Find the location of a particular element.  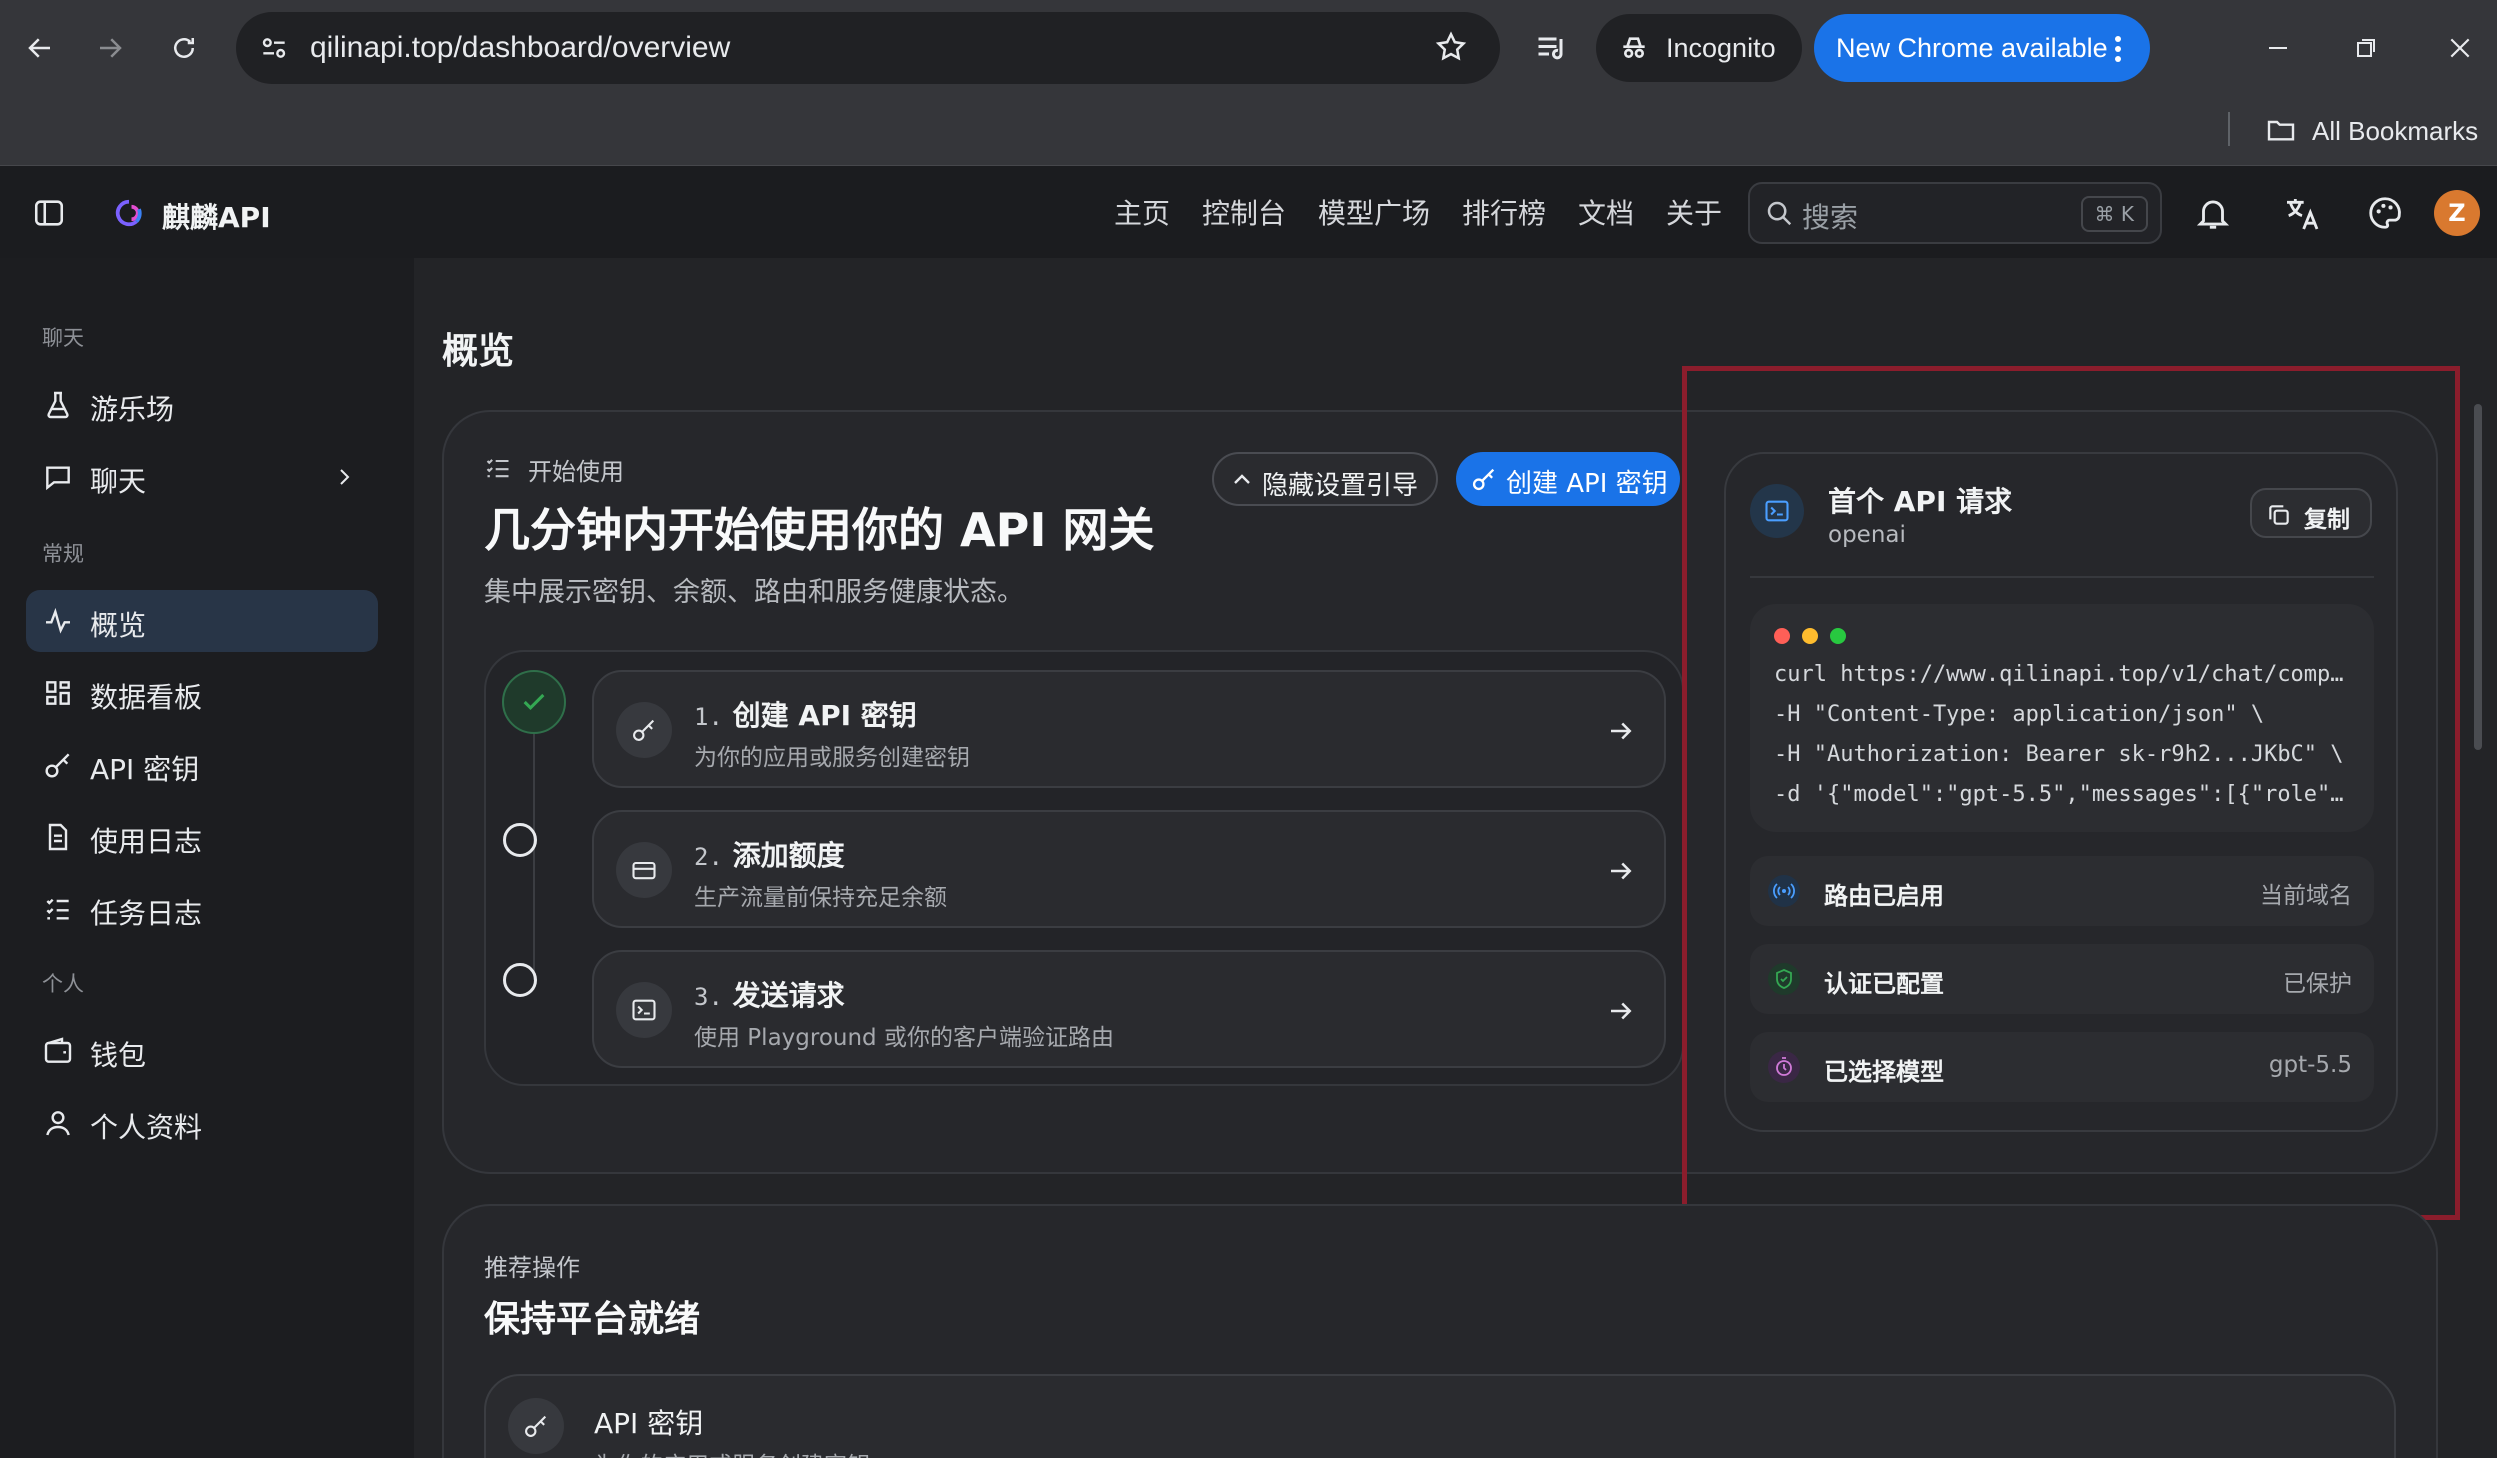

dashboard-grid-icon is located at coordinates (58, 693).